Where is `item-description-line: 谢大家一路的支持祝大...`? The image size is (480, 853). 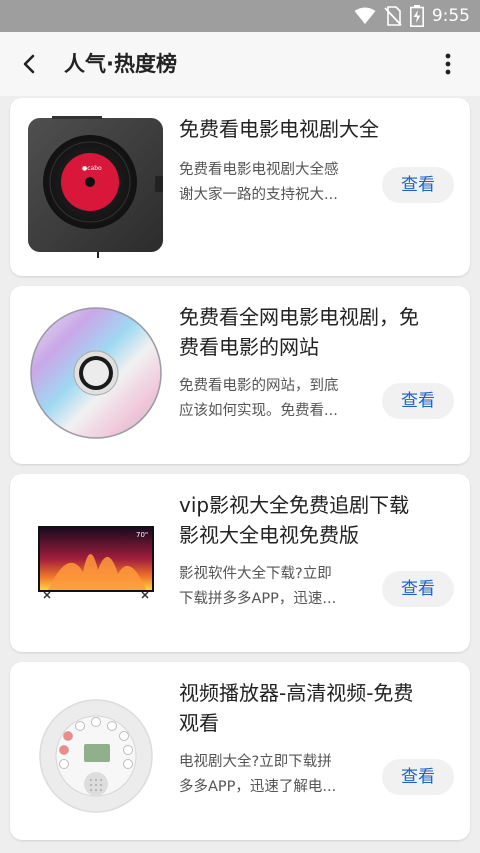
item-description-line: 谢大家一路的支持祝大... is located at coordinates (258, 195).